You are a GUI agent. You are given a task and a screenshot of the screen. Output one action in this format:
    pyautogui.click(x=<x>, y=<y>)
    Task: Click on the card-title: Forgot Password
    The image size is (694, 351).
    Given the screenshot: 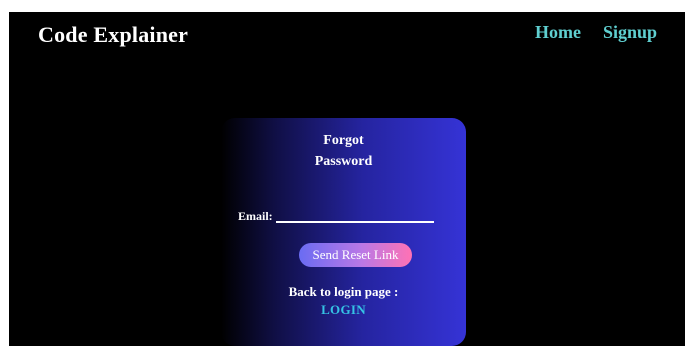 What is the action you would take?
    pyautogui.click(x=343, y=151)
    